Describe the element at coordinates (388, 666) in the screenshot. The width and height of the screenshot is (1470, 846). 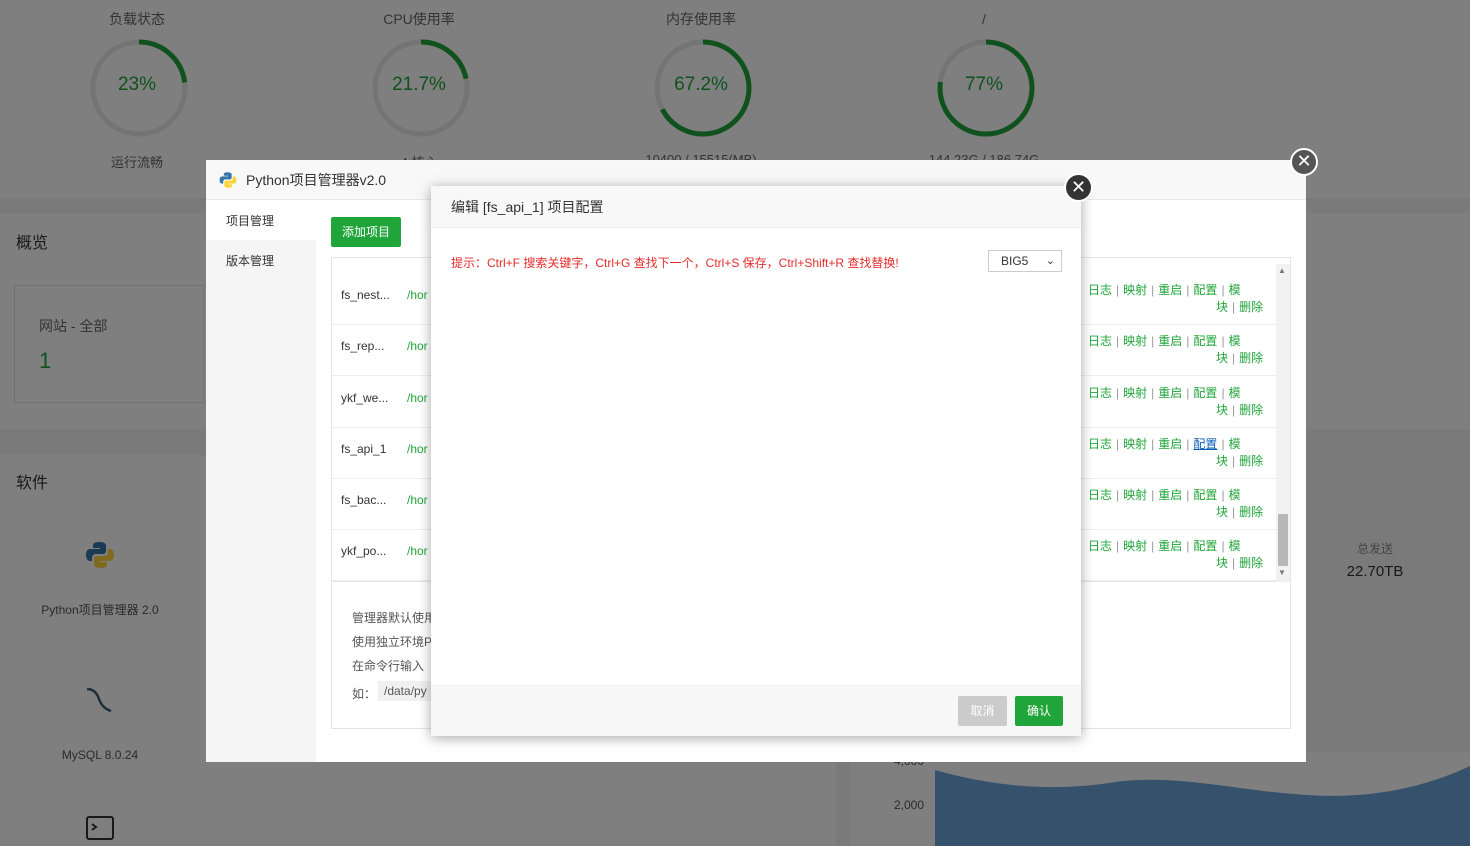
I see `note-line: 在命令行输入` at that location.